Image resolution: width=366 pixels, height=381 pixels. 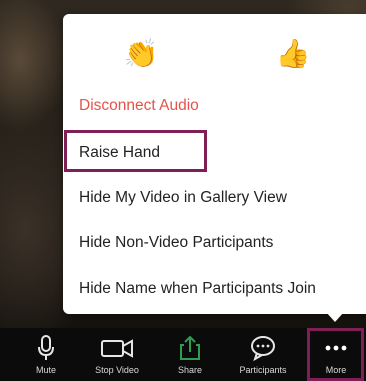 What do you see at coordinates (139, 106) in the screenshot?
I see `disconnect-audio-item: Disconnect Audio` at bounding box center [139, 106].